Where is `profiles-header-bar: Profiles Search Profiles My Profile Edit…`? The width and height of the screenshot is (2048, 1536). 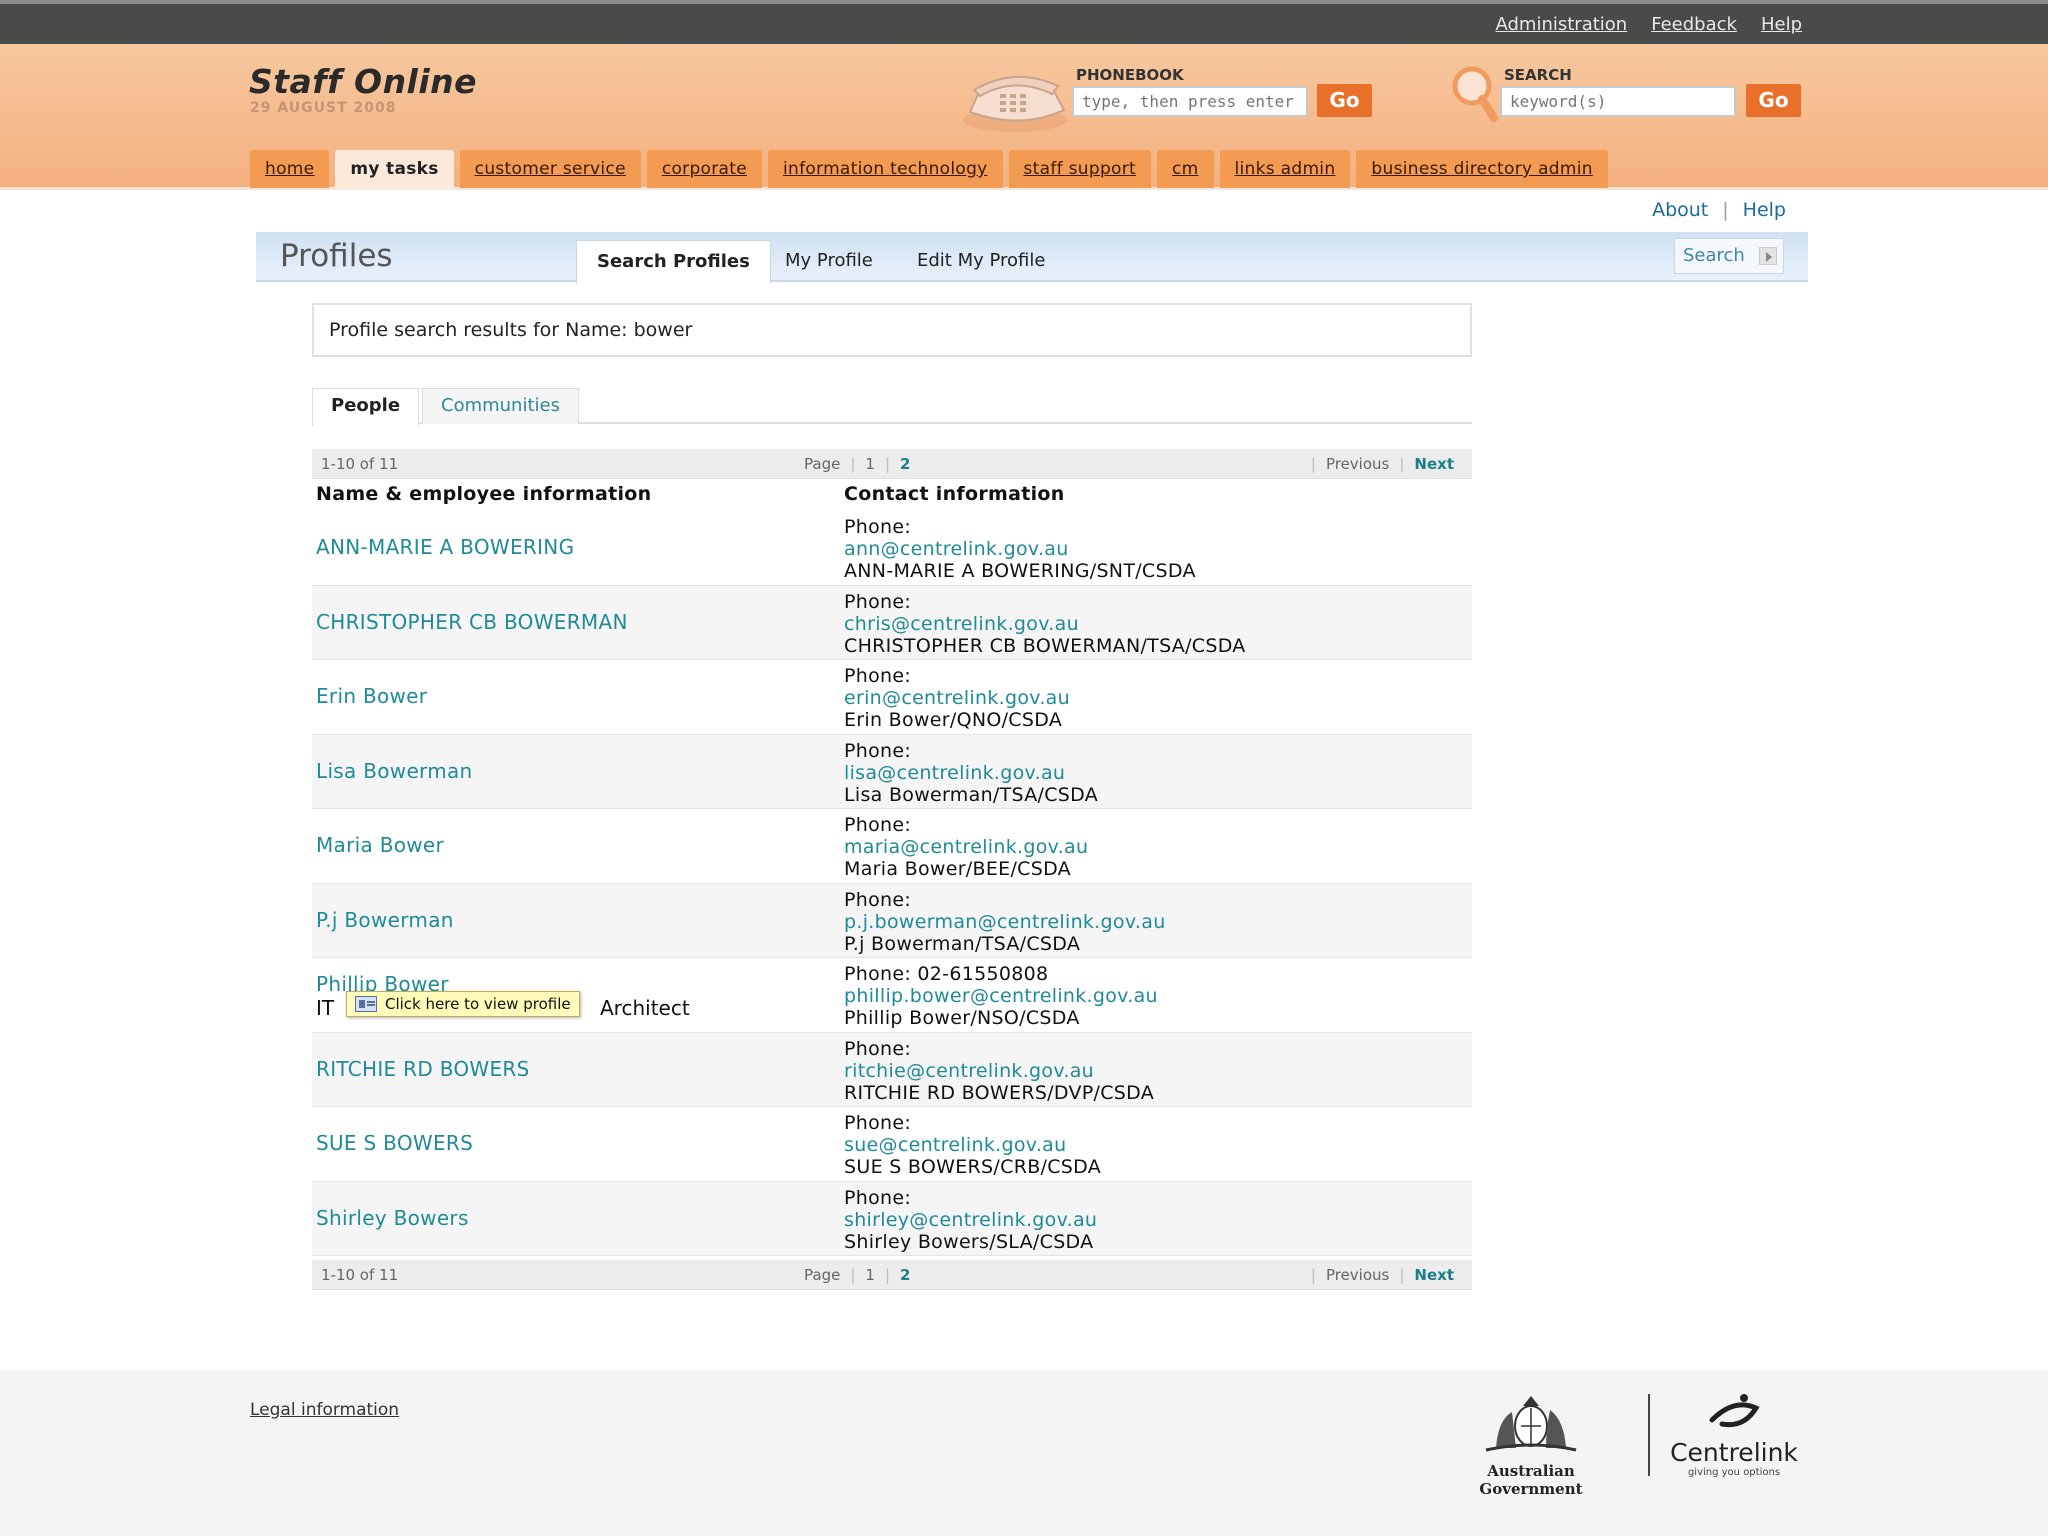
profiles-header-bar: Profiles Search Profiles My Profile Edit… is located at coordinates (1032, 258).